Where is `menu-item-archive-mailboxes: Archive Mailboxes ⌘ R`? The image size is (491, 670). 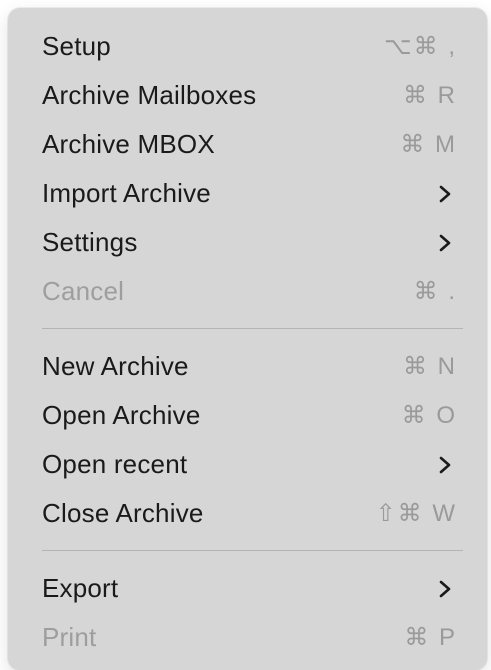
menu-item-archive-mailboxes: Archive Mailboxes ⌘ R is located at coordinates (247, 95).